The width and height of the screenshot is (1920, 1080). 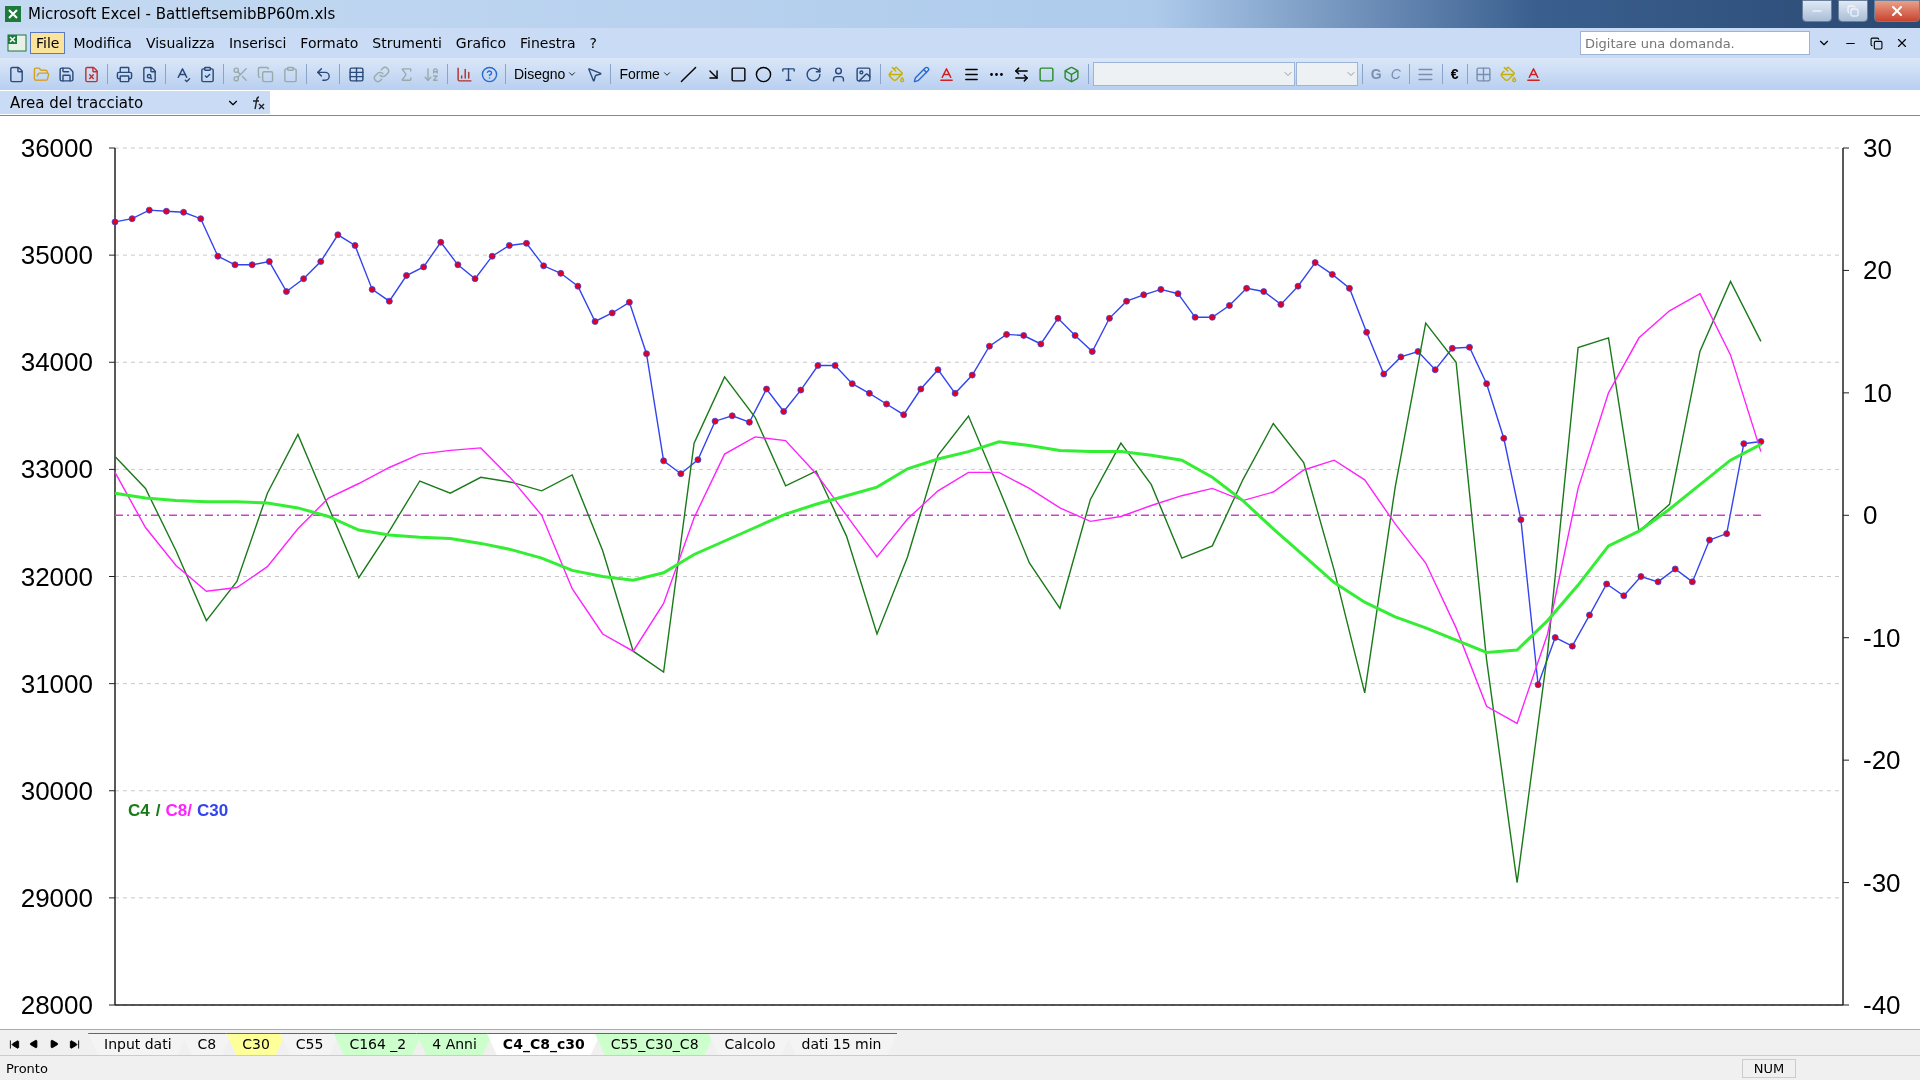 What do you see at coordinates (56, 683) in the screenshot?
I see `axis-label: 31000` at bounding box center [56, 683].